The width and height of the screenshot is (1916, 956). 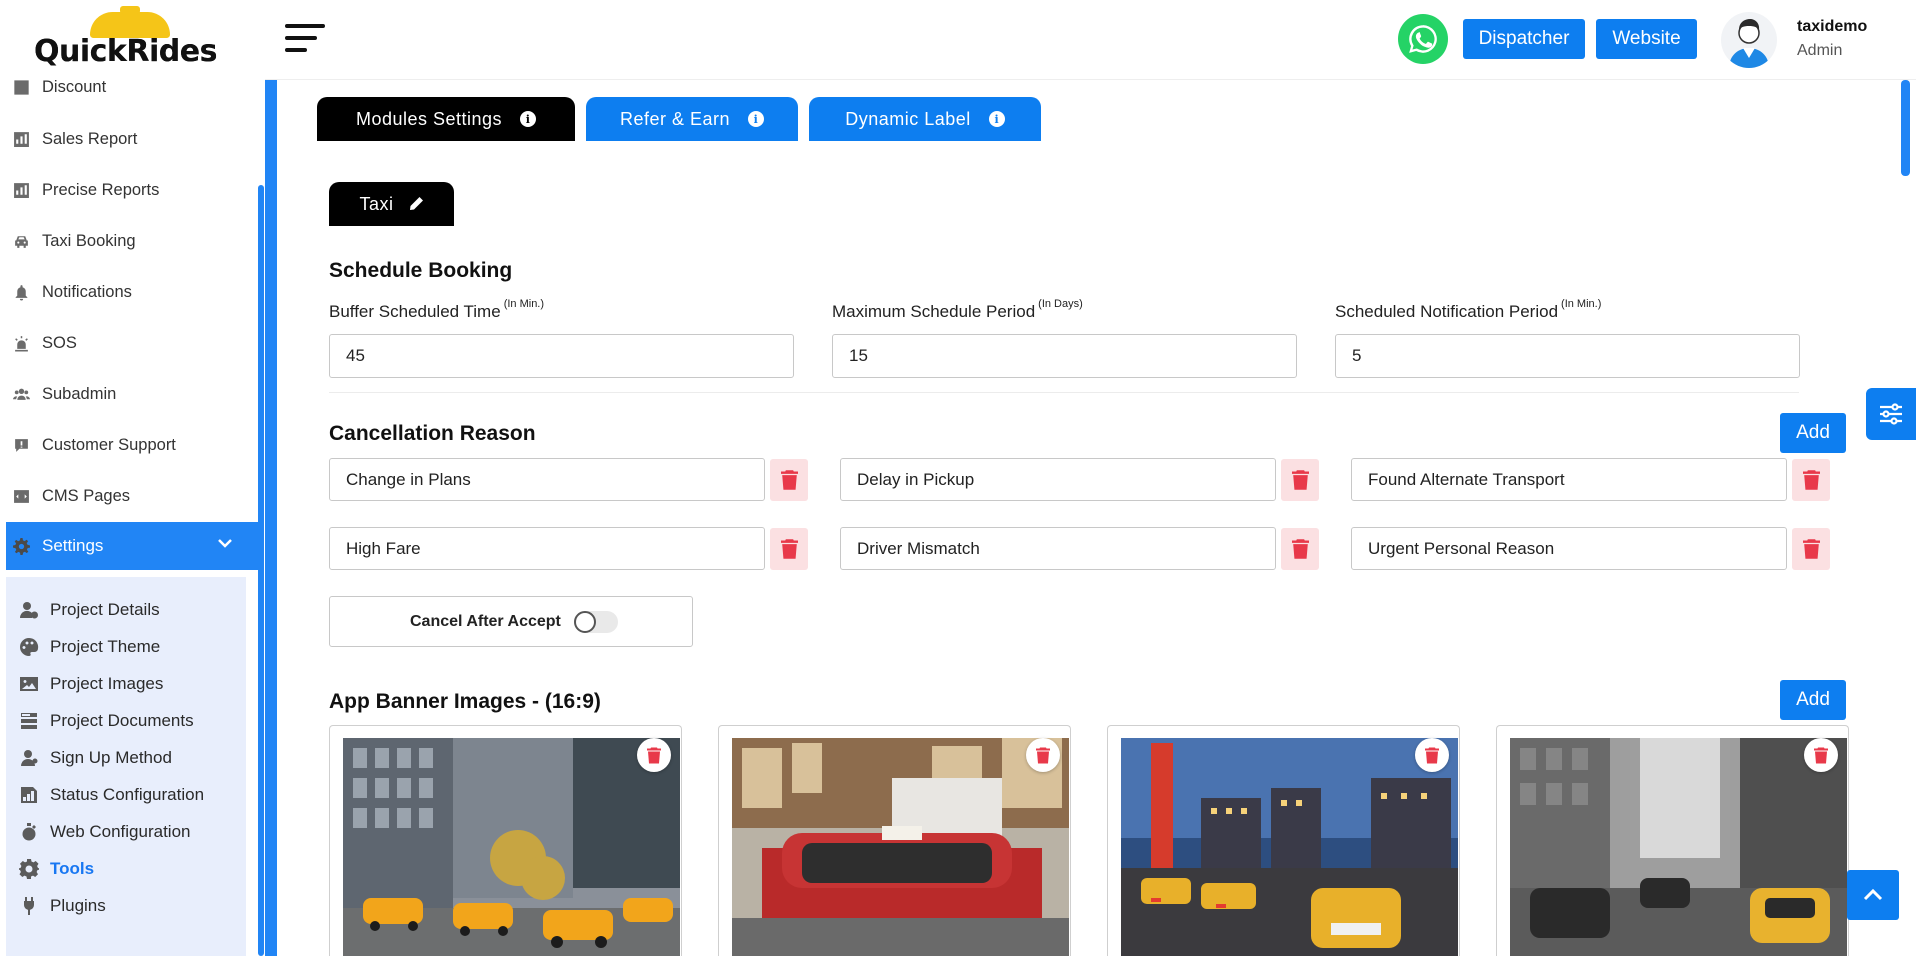 What do you see at coordinates (129, 292) in the screenshot?
I see `sidebar-item-notifications: Notifications` at bounding box center [129, 292].